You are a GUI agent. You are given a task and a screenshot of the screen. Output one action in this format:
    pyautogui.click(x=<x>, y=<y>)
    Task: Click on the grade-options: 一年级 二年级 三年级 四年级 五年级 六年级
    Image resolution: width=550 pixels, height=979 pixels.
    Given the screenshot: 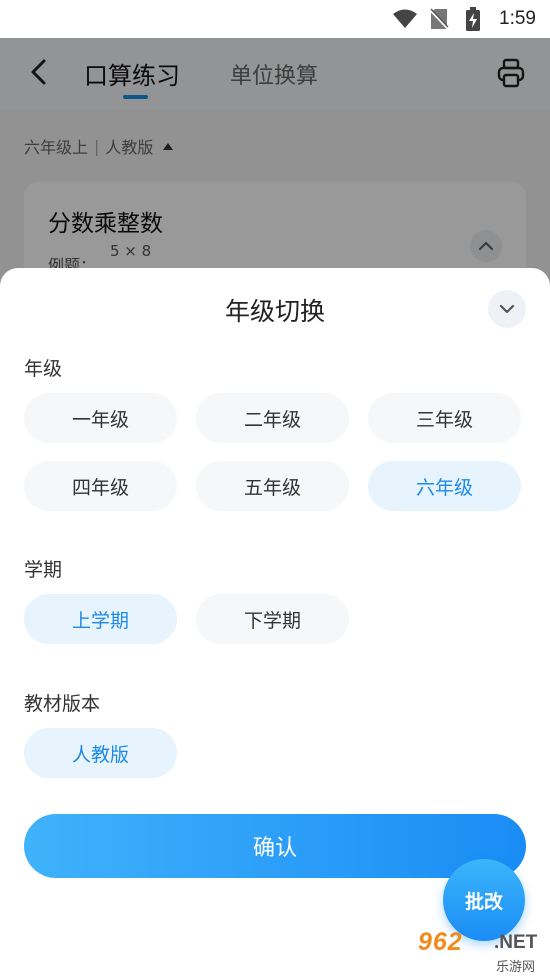 What is the action you would take?
    pyautogui.click(x=272, y=452)
    